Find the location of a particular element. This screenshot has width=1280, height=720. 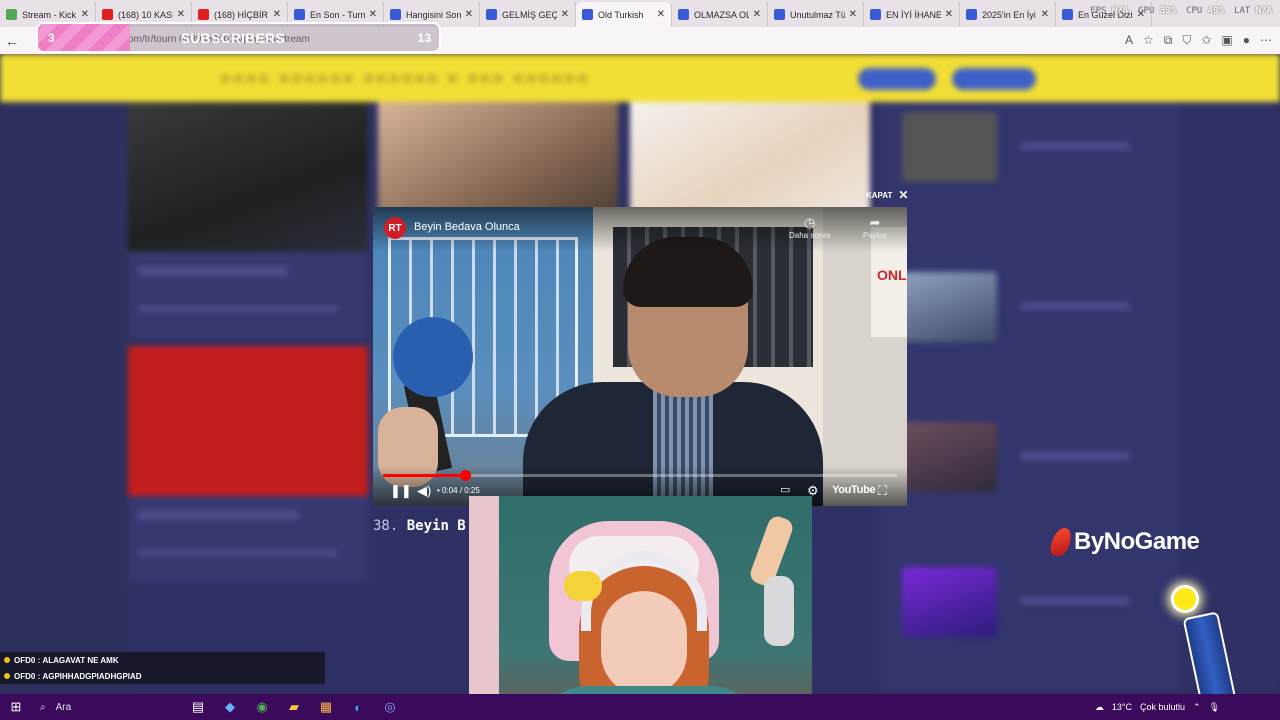

card-meta is located at coordinates (238, 309).